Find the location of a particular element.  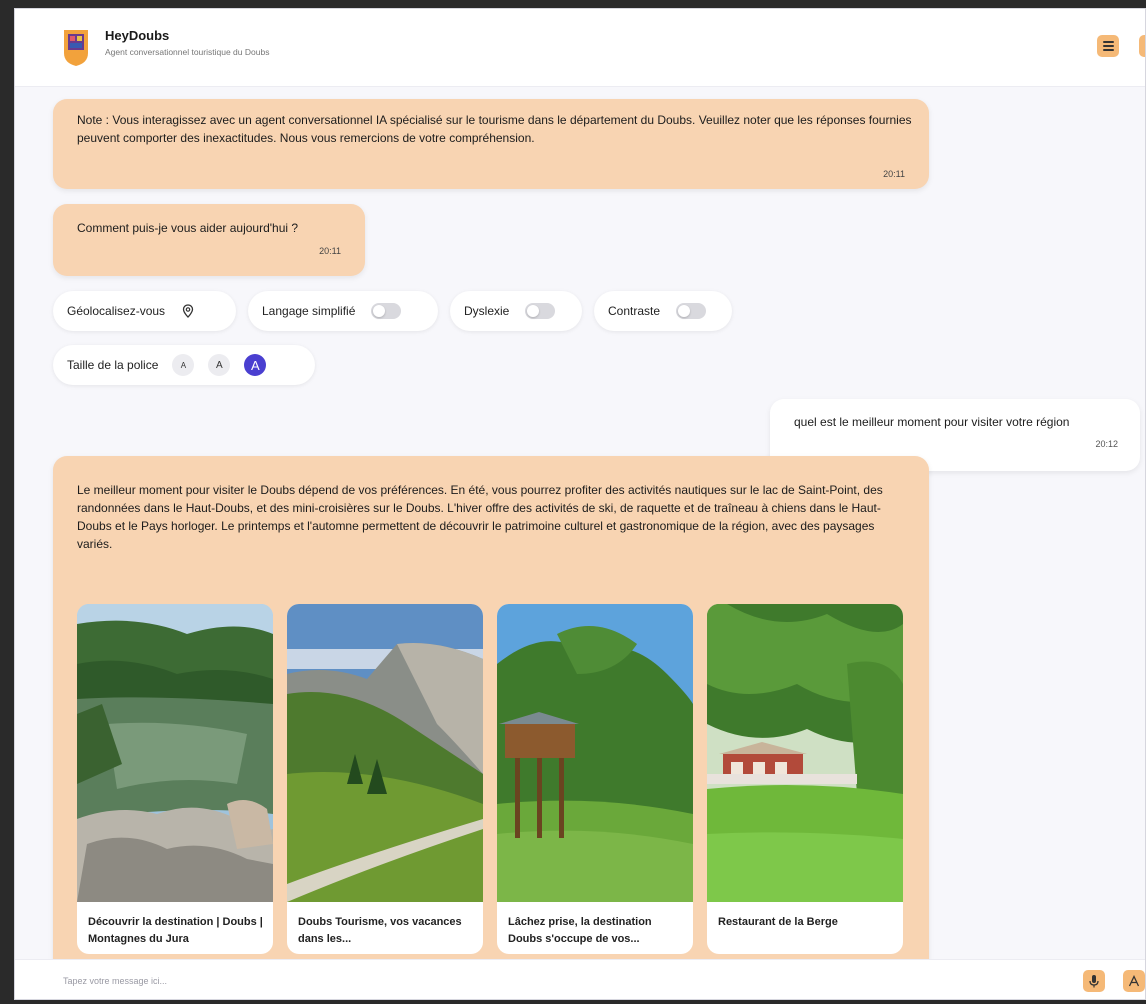

user-message-time: 20:12 is located at coordinates (1106, 444).